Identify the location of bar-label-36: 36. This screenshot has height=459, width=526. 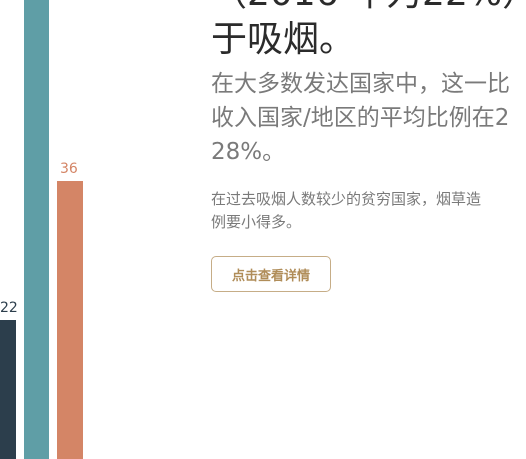
(69, 169).